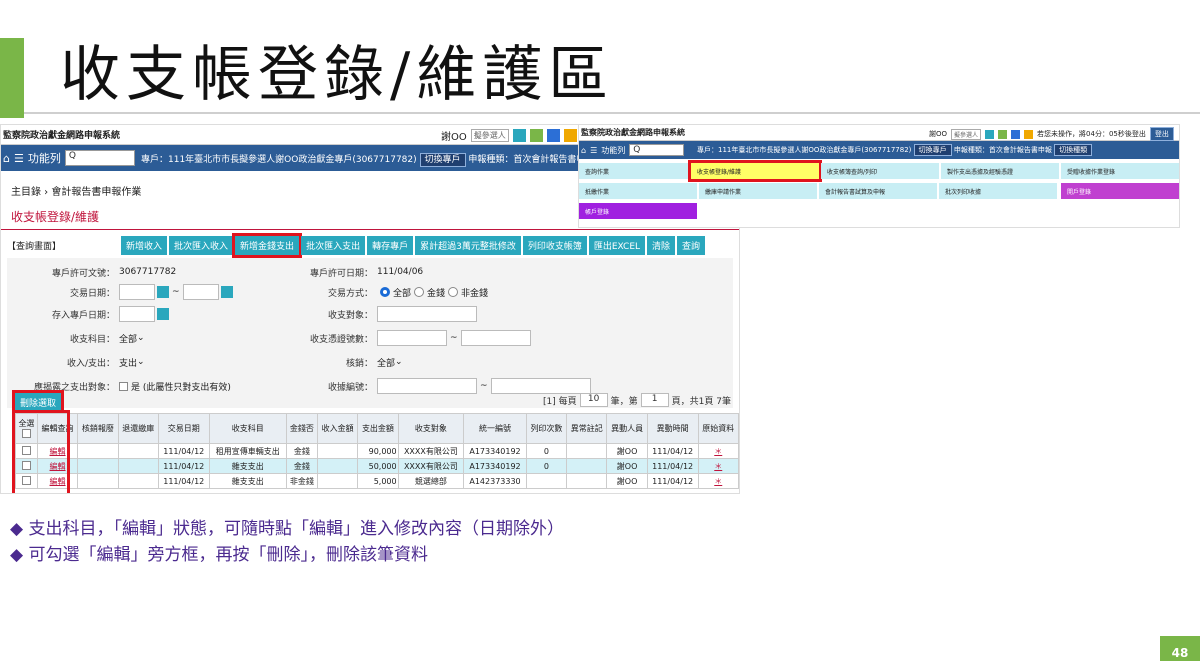  What do you see at coordinates (661, 245) in the screenshot?
I see `clear-button: 清除` at bounding box center [661, 245].